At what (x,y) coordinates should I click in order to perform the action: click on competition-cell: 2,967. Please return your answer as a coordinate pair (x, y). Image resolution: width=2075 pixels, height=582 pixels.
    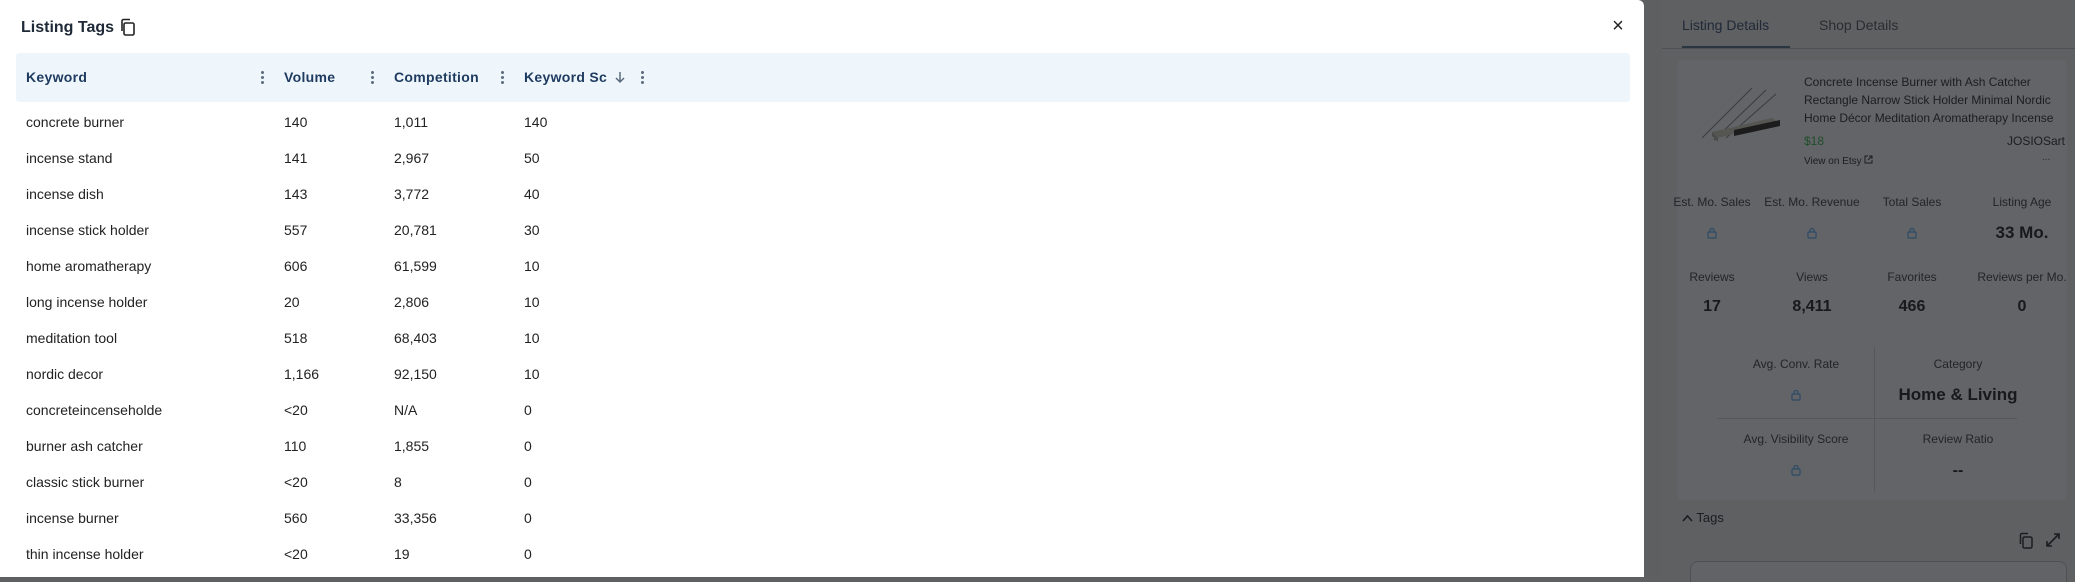
    Looking at the image, I should click on (412, 158).